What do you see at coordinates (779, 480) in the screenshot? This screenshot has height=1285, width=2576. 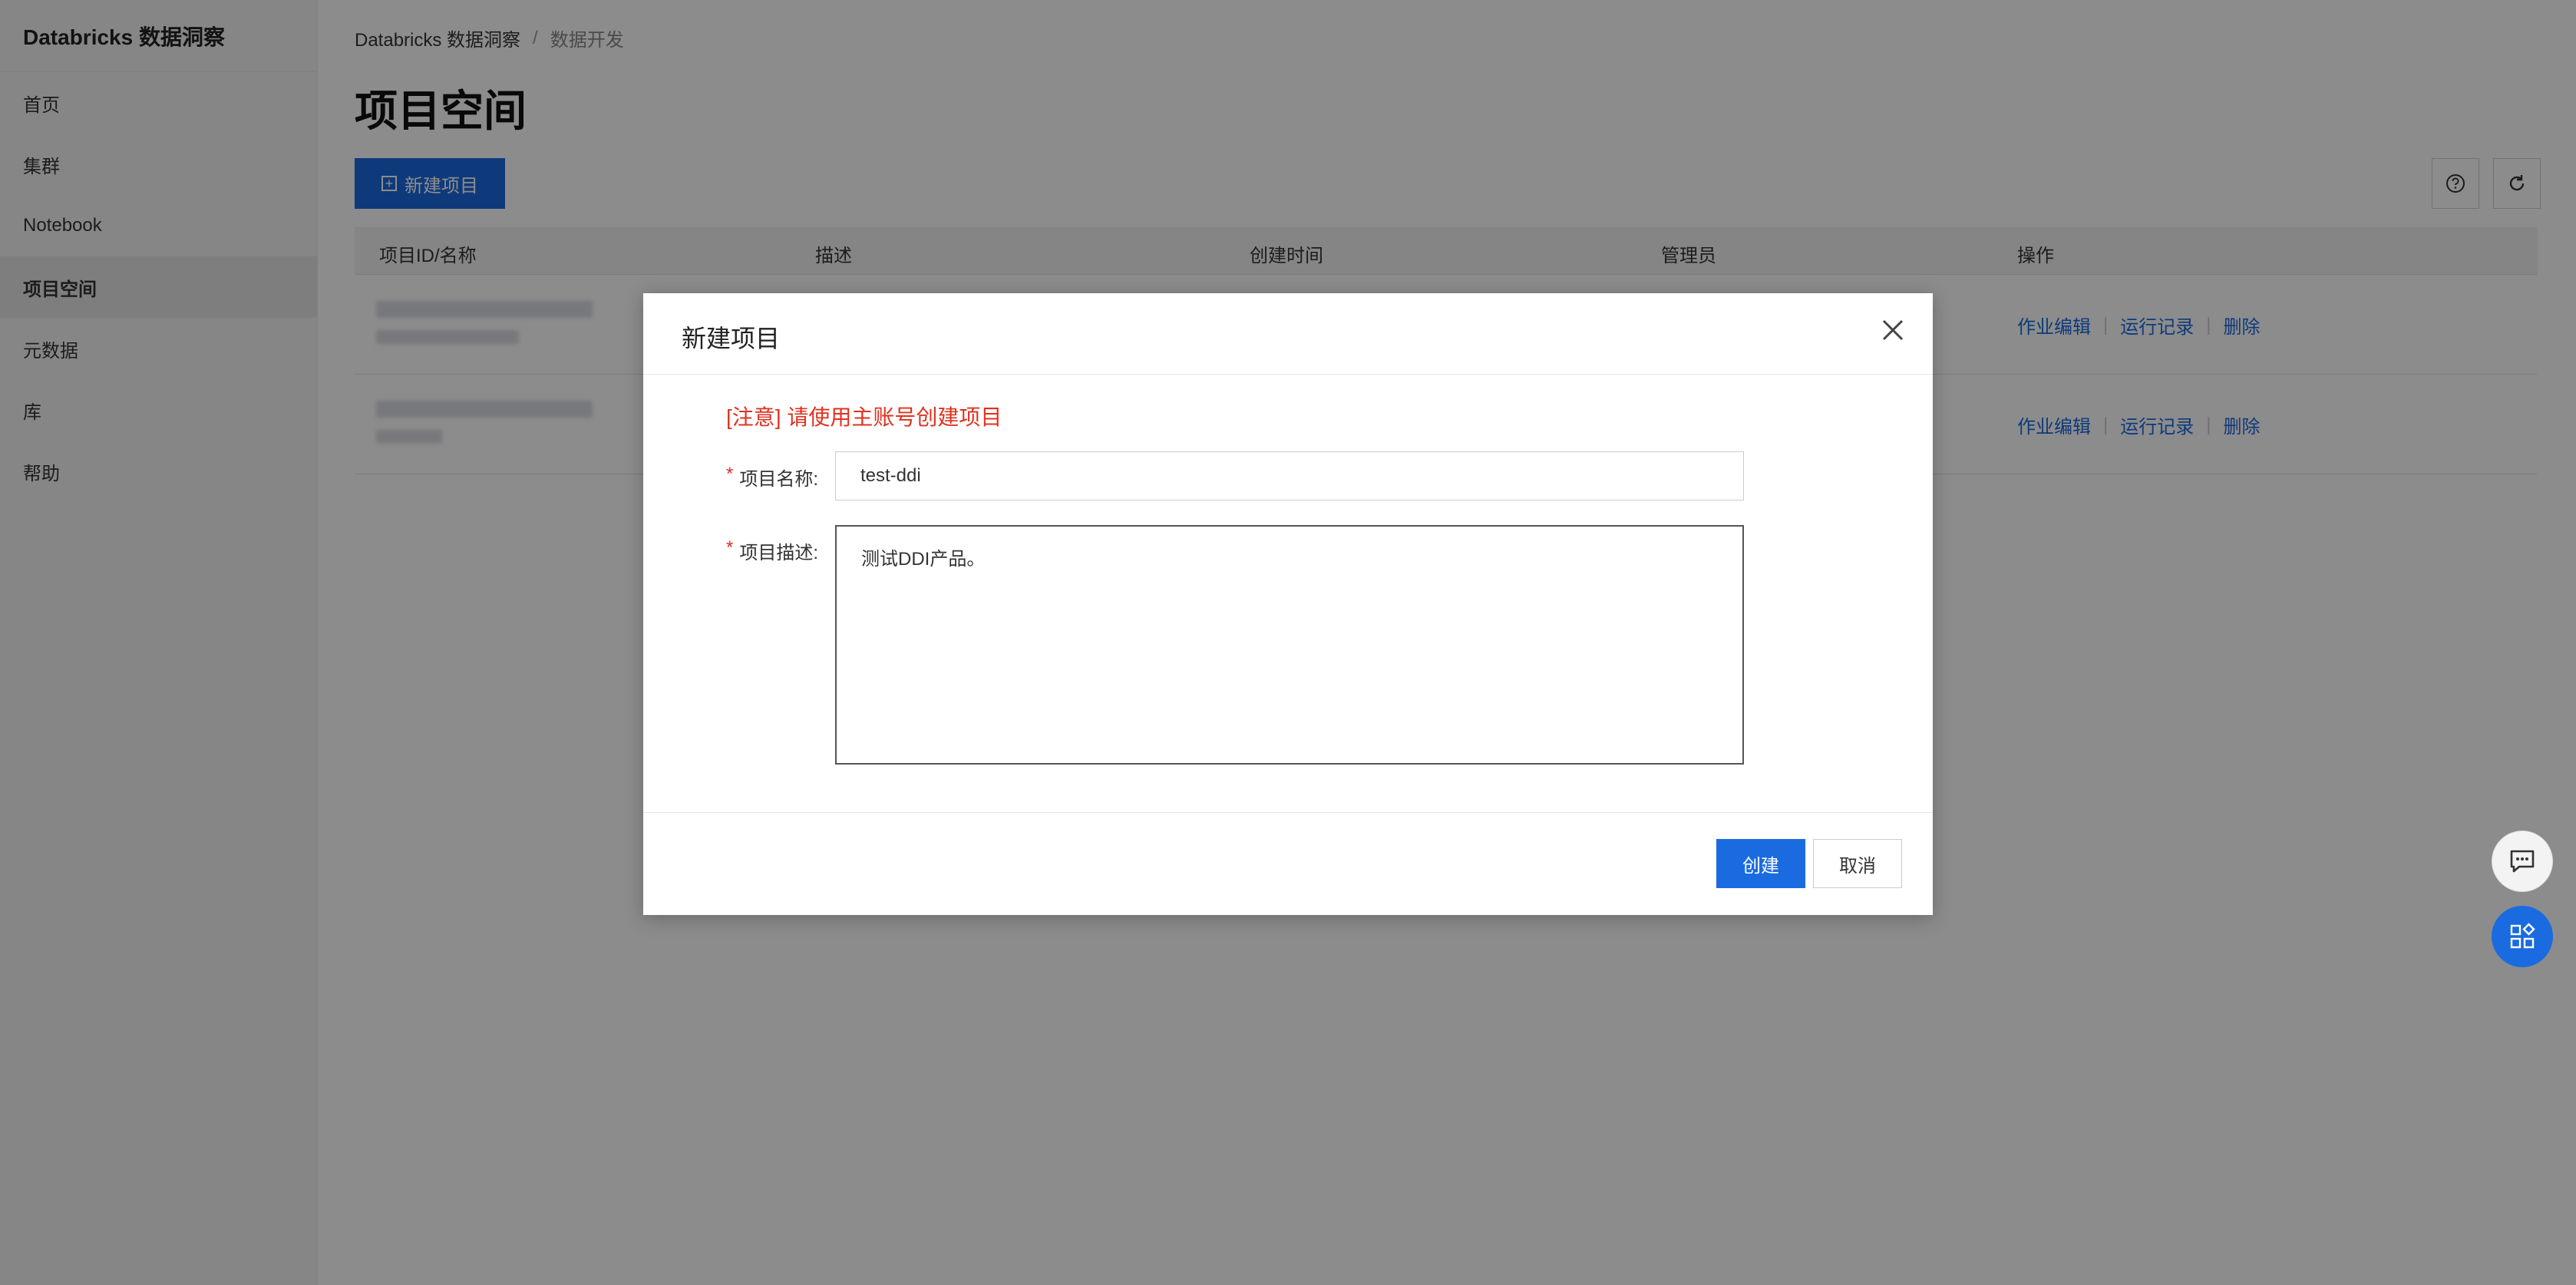 I see `project-name-label-text: 项目名称:` at bounding box center [779, 480].